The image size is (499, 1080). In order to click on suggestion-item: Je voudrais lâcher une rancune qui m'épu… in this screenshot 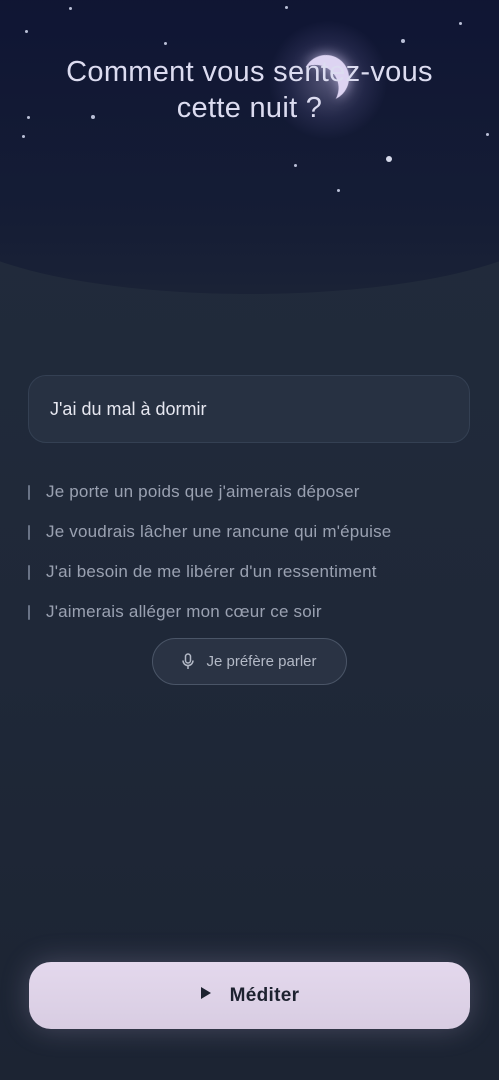, I will do `click(253, 532)`.